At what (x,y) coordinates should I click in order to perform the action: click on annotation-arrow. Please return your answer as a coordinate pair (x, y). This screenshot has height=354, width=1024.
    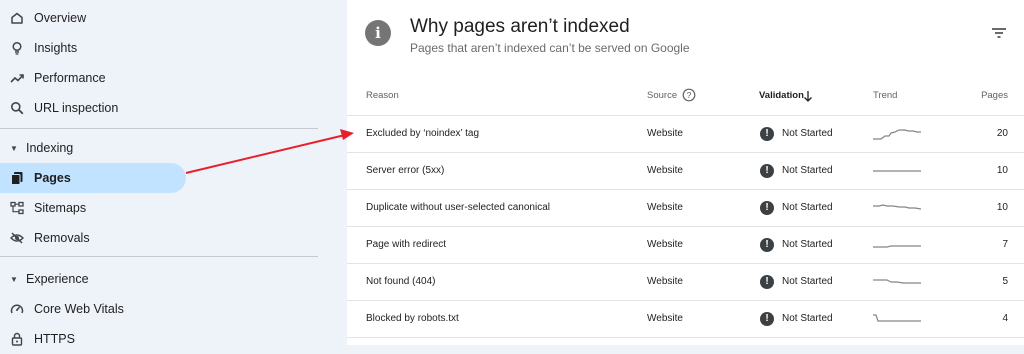
    Looking at the image, I should click on (269, 151).